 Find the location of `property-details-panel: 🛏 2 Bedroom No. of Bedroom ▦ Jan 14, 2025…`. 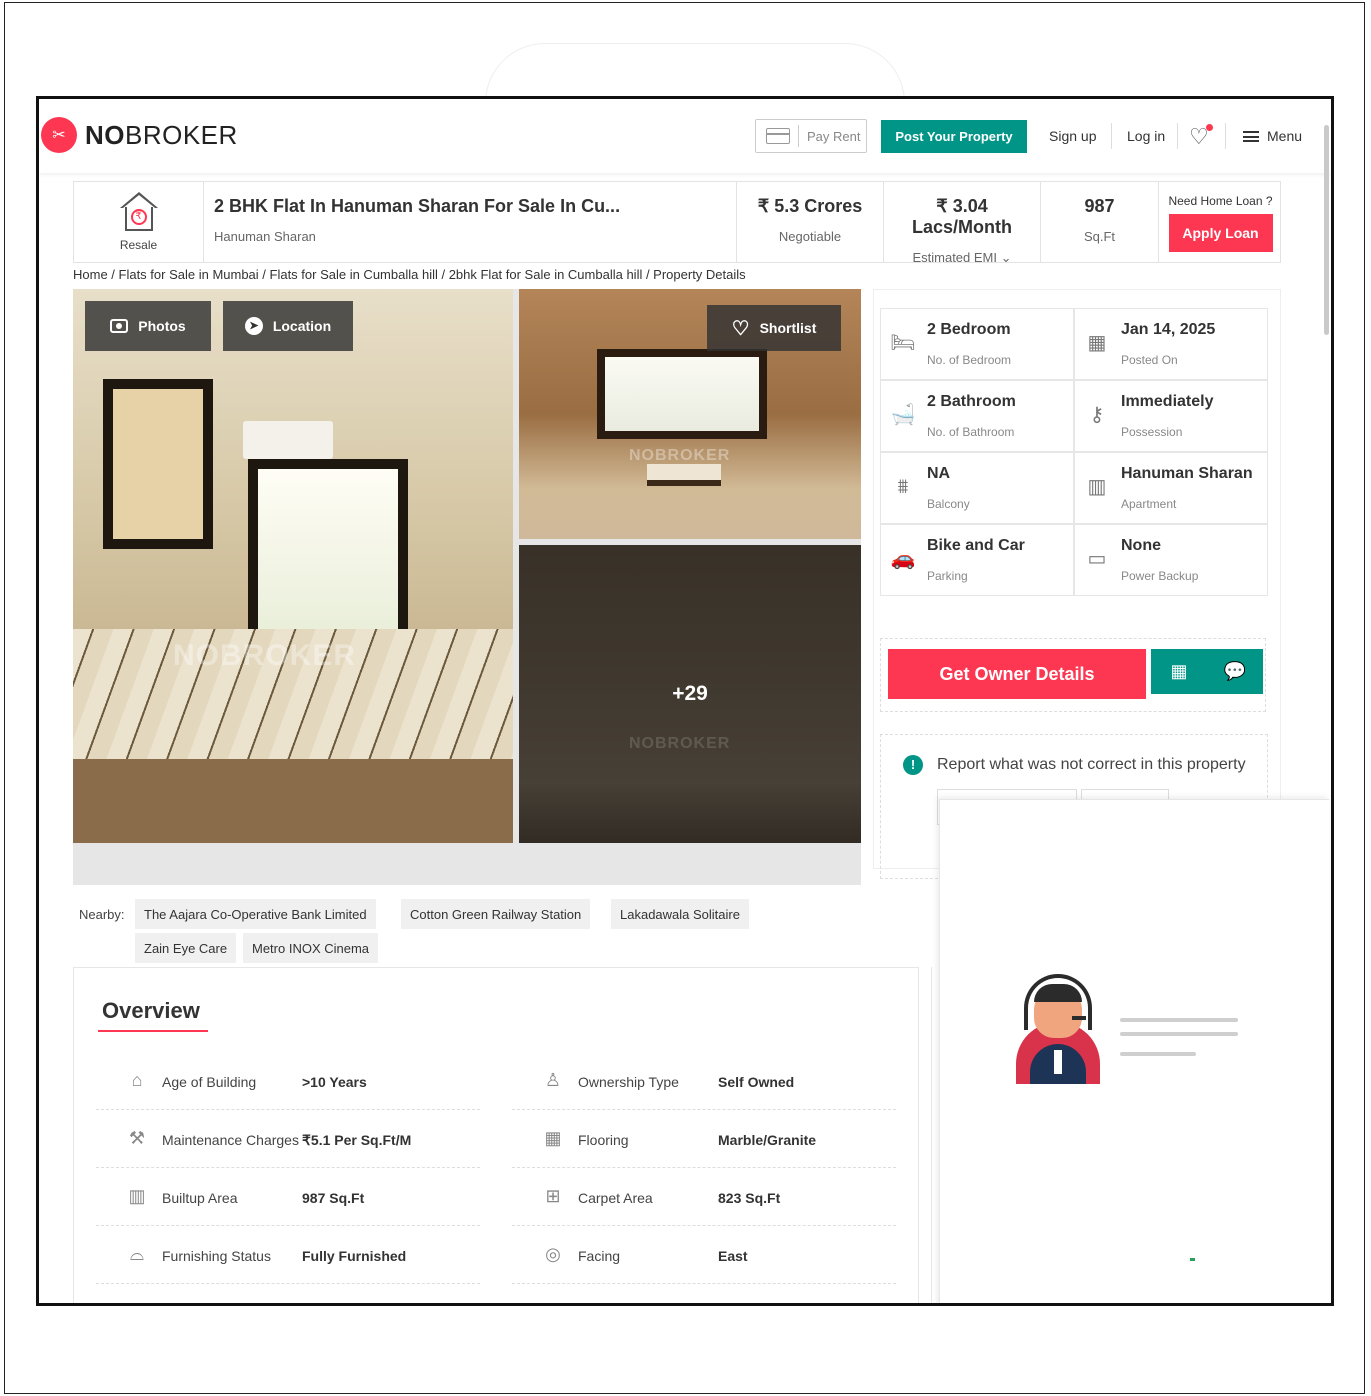

property-details-panel: 🛏 2 Bedroom No. of Bedroom ▦ Jan 14, 2025… is located at coordinates (1077, 584).